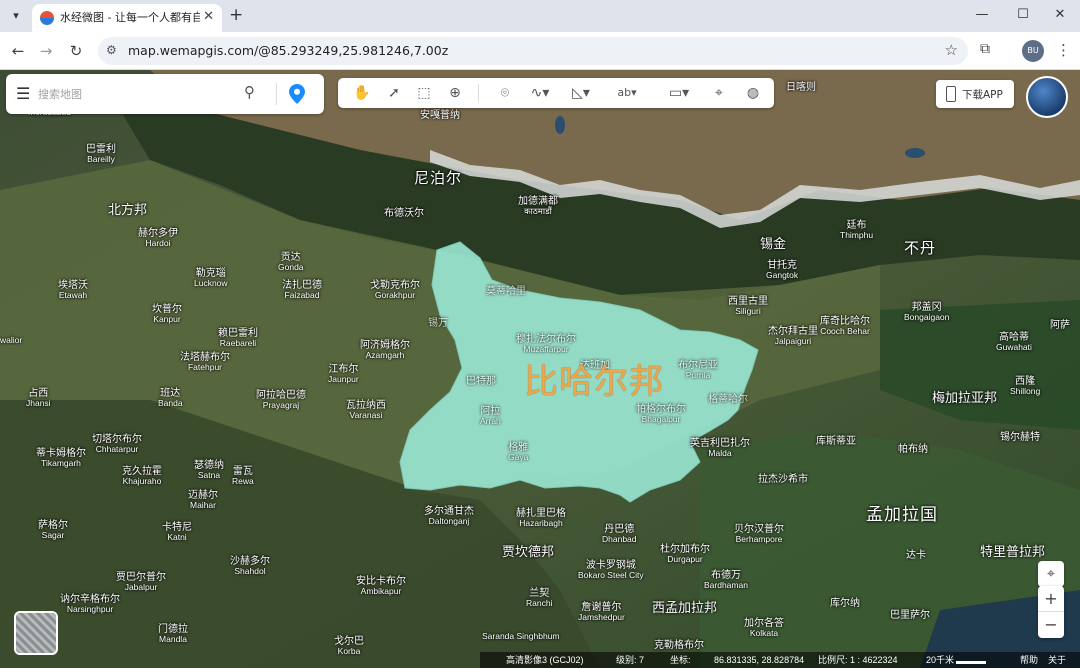 Image resolution: width=1080 pixels, height=668 pixels. I want to click on city-label-en: Gorakhpur, so click(395, 295).